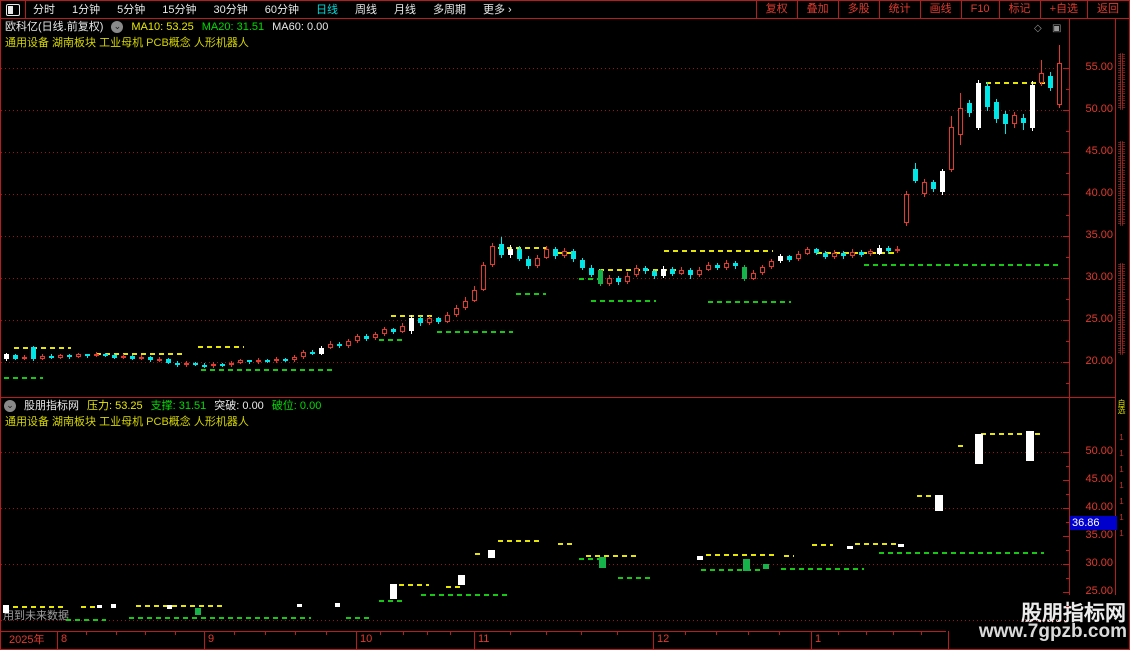  What do you see at coordinates (1056, 29) in the screenshot?
I see `panel-square-icon: ▣` at bounding box center [1056, 29].